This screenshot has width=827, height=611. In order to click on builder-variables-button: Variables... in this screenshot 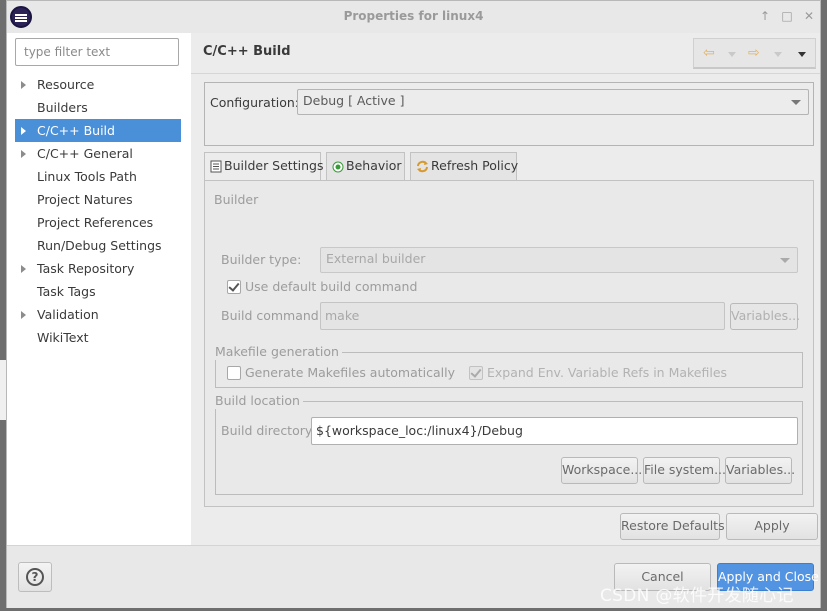, I will do `click(765, 316)`.